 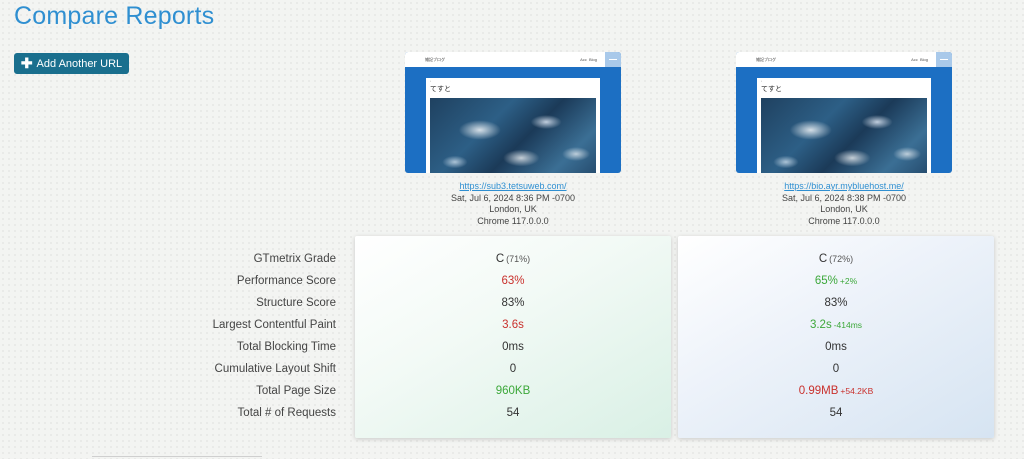 I want to click on report-2-location: London, UK, so click(x=844, y=209).